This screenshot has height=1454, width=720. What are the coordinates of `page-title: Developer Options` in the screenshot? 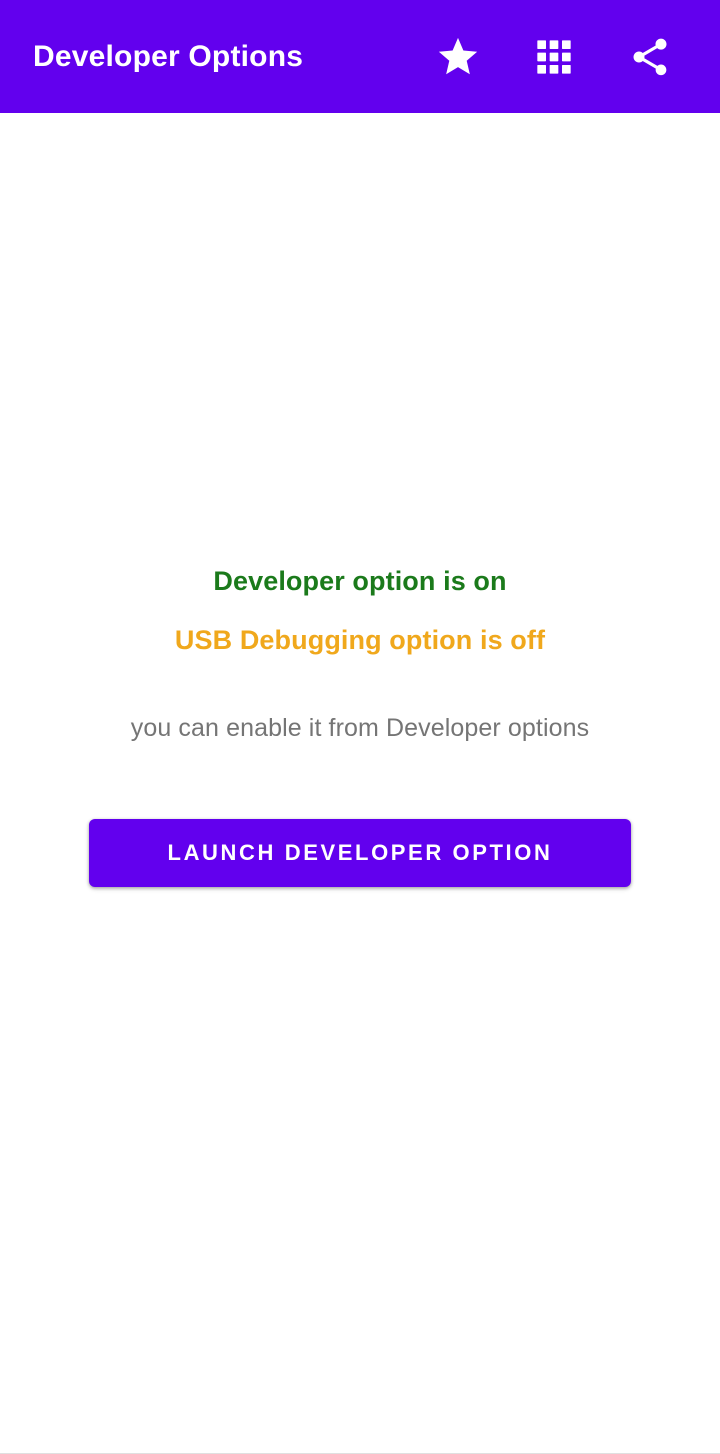 It's located at (168, 56).